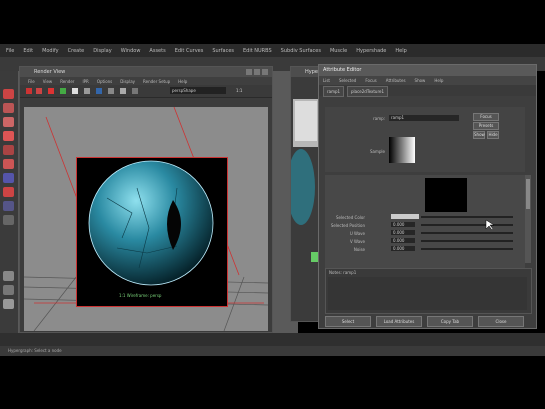  I want to click on menu-item: Hypershade, so click(371, 51).